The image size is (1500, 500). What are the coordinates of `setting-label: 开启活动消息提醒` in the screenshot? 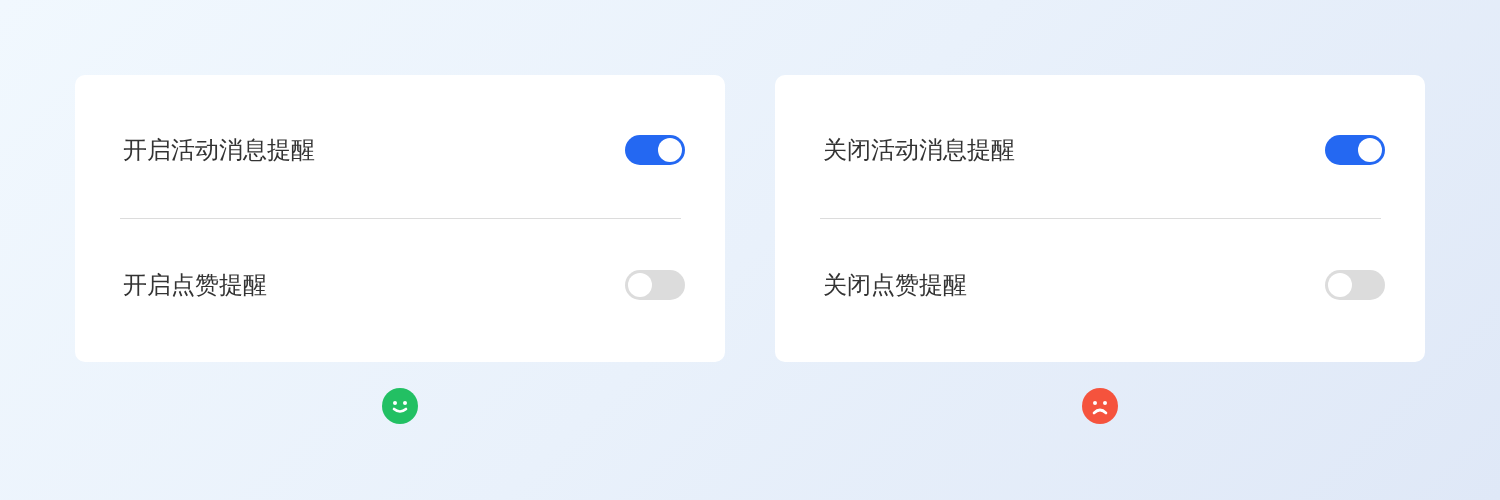 It's located at (219, 150).